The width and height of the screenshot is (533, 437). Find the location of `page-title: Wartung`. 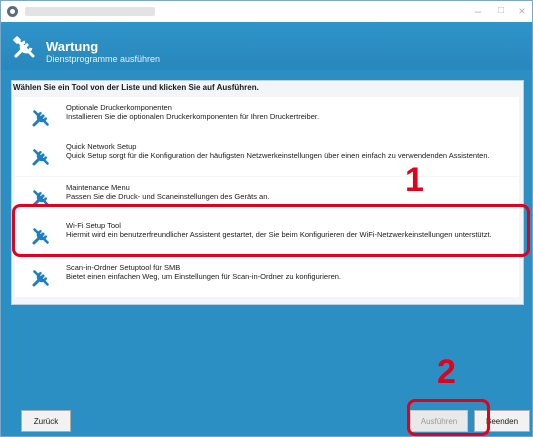

page-title: Wartung is located at coordinates (72, 46).